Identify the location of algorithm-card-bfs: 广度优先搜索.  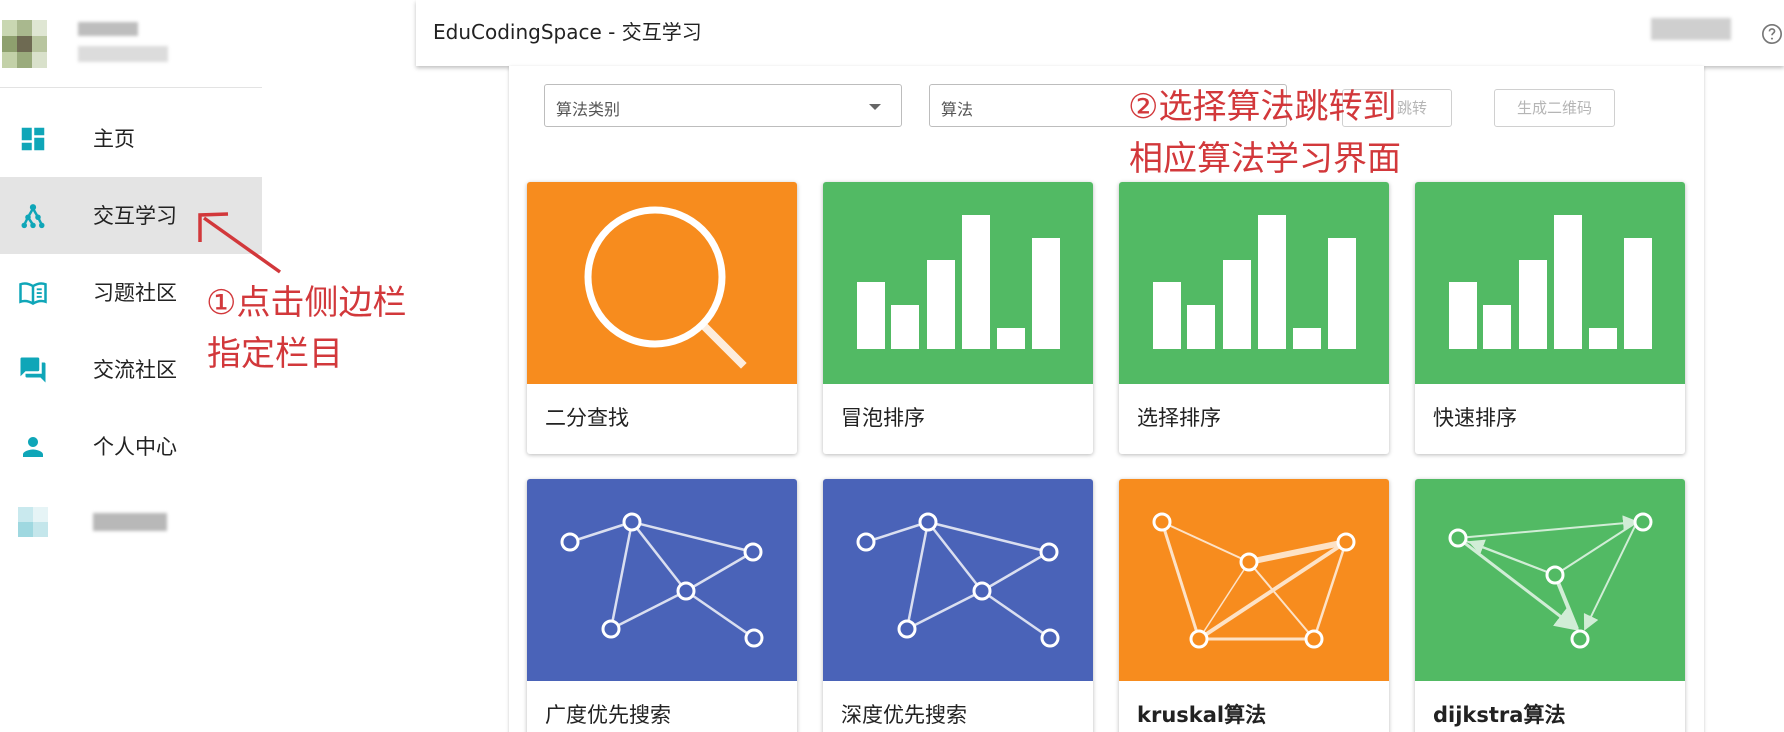
(662, 605).